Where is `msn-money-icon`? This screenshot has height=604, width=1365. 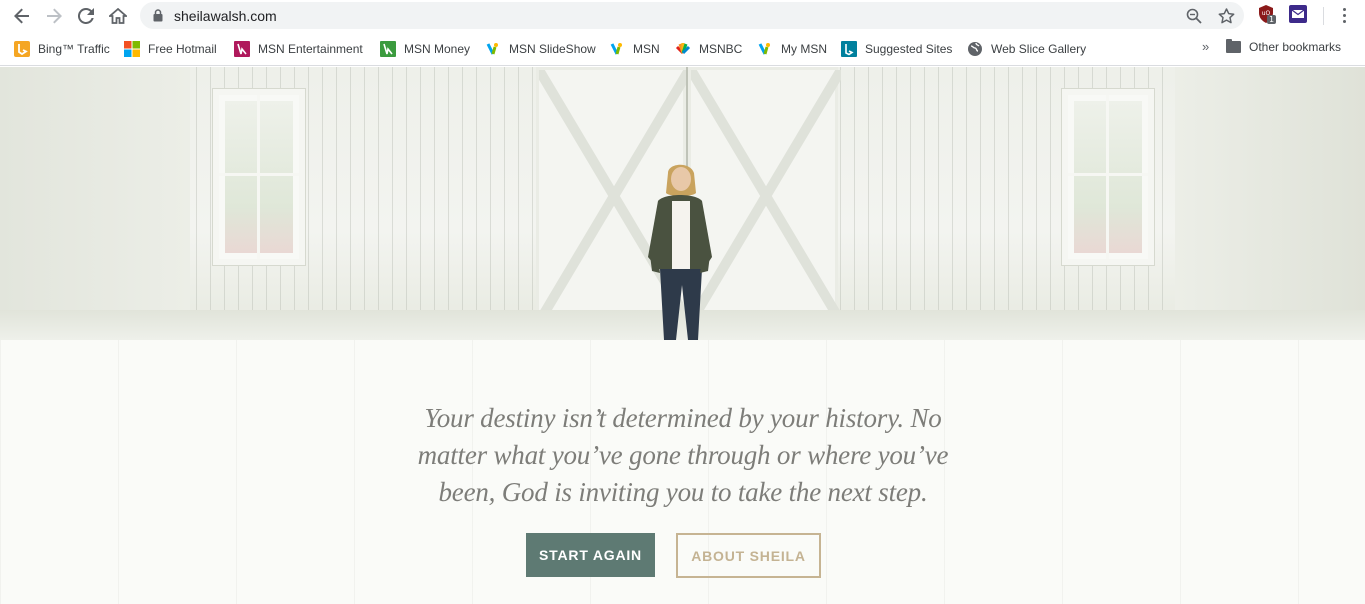 msn-money-icon is located at coordinates (388, 49).